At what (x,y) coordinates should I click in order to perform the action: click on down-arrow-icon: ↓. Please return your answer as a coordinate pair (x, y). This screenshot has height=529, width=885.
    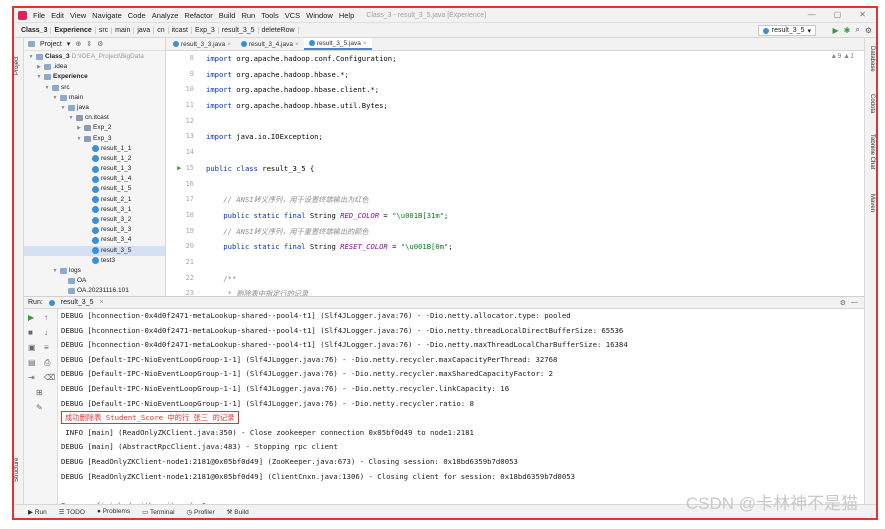
    Looking at the image, I should click on (46, 332).